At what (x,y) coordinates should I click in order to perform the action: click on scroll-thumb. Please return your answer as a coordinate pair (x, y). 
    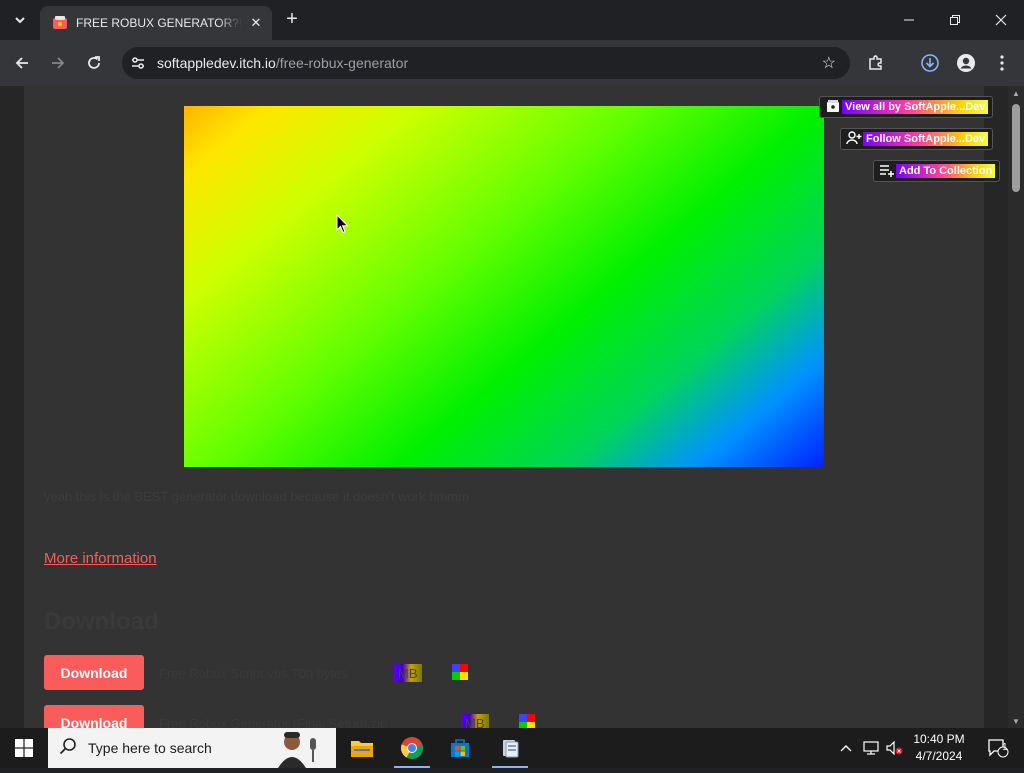
    Looking at the image, I should click on (1016, 148).